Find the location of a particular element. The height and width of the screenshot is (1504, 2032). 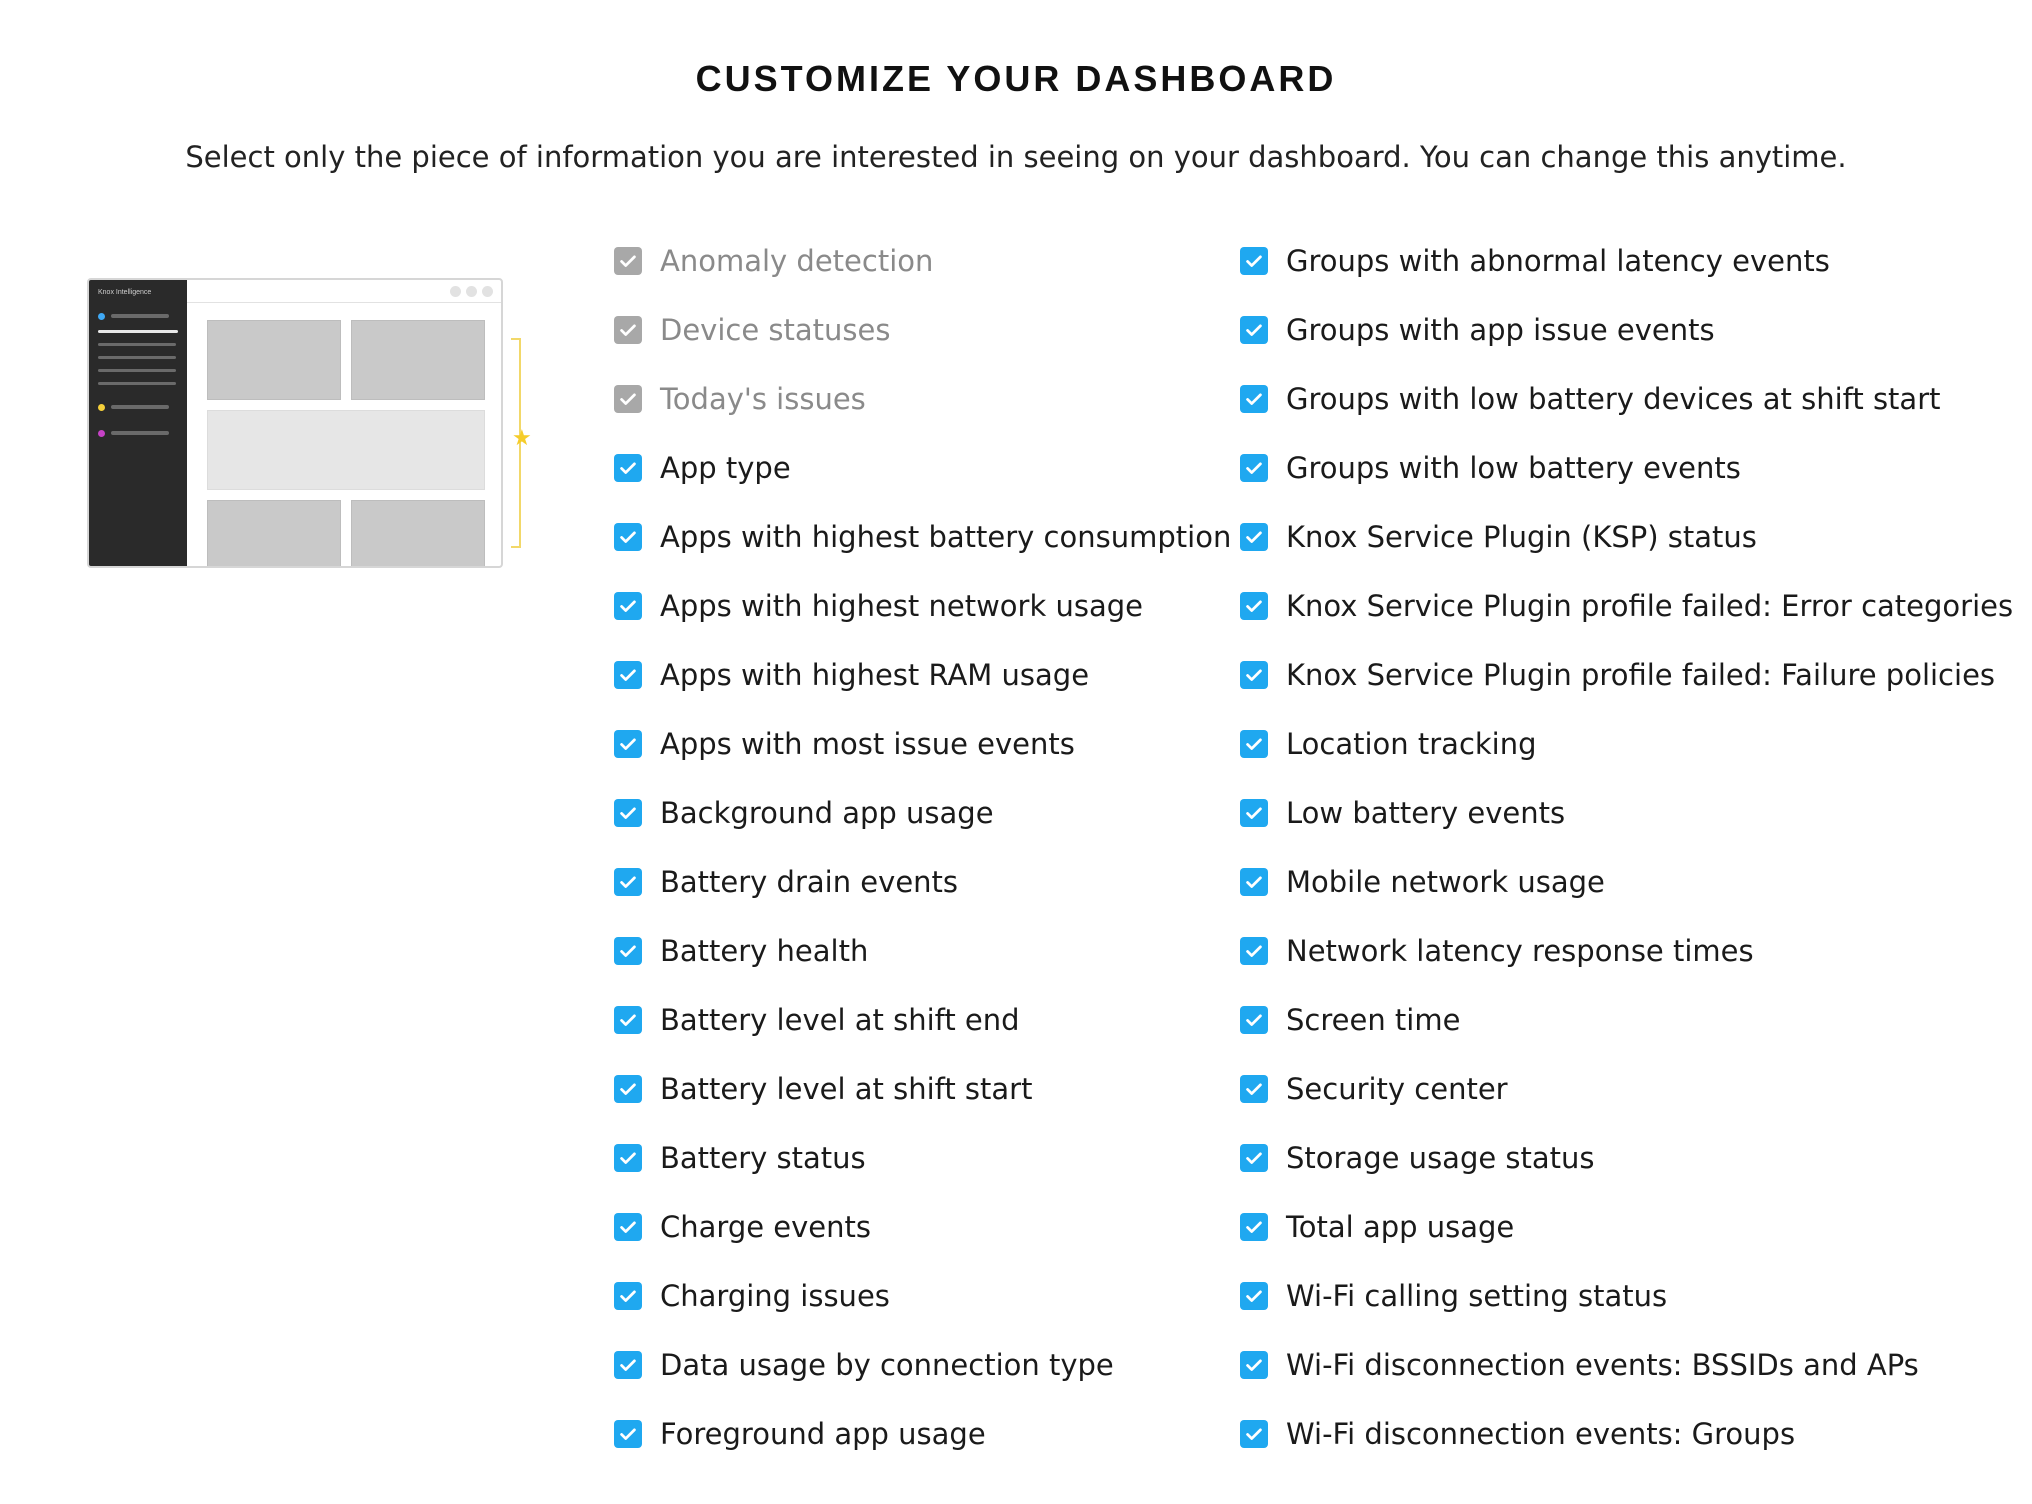

checkbox-label: Mobile network usage is located at coordinates (1445, 881).